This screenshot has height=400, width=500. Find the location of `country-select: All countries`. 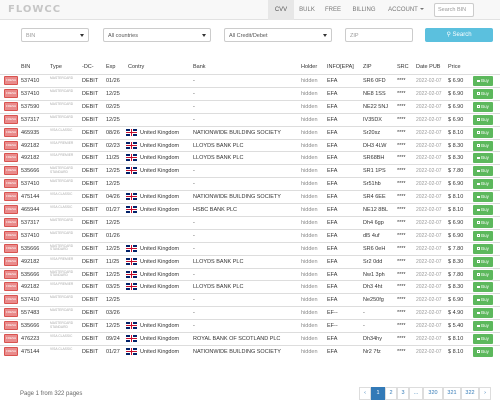

country-select: All countries is located at coordinates (157, 35).